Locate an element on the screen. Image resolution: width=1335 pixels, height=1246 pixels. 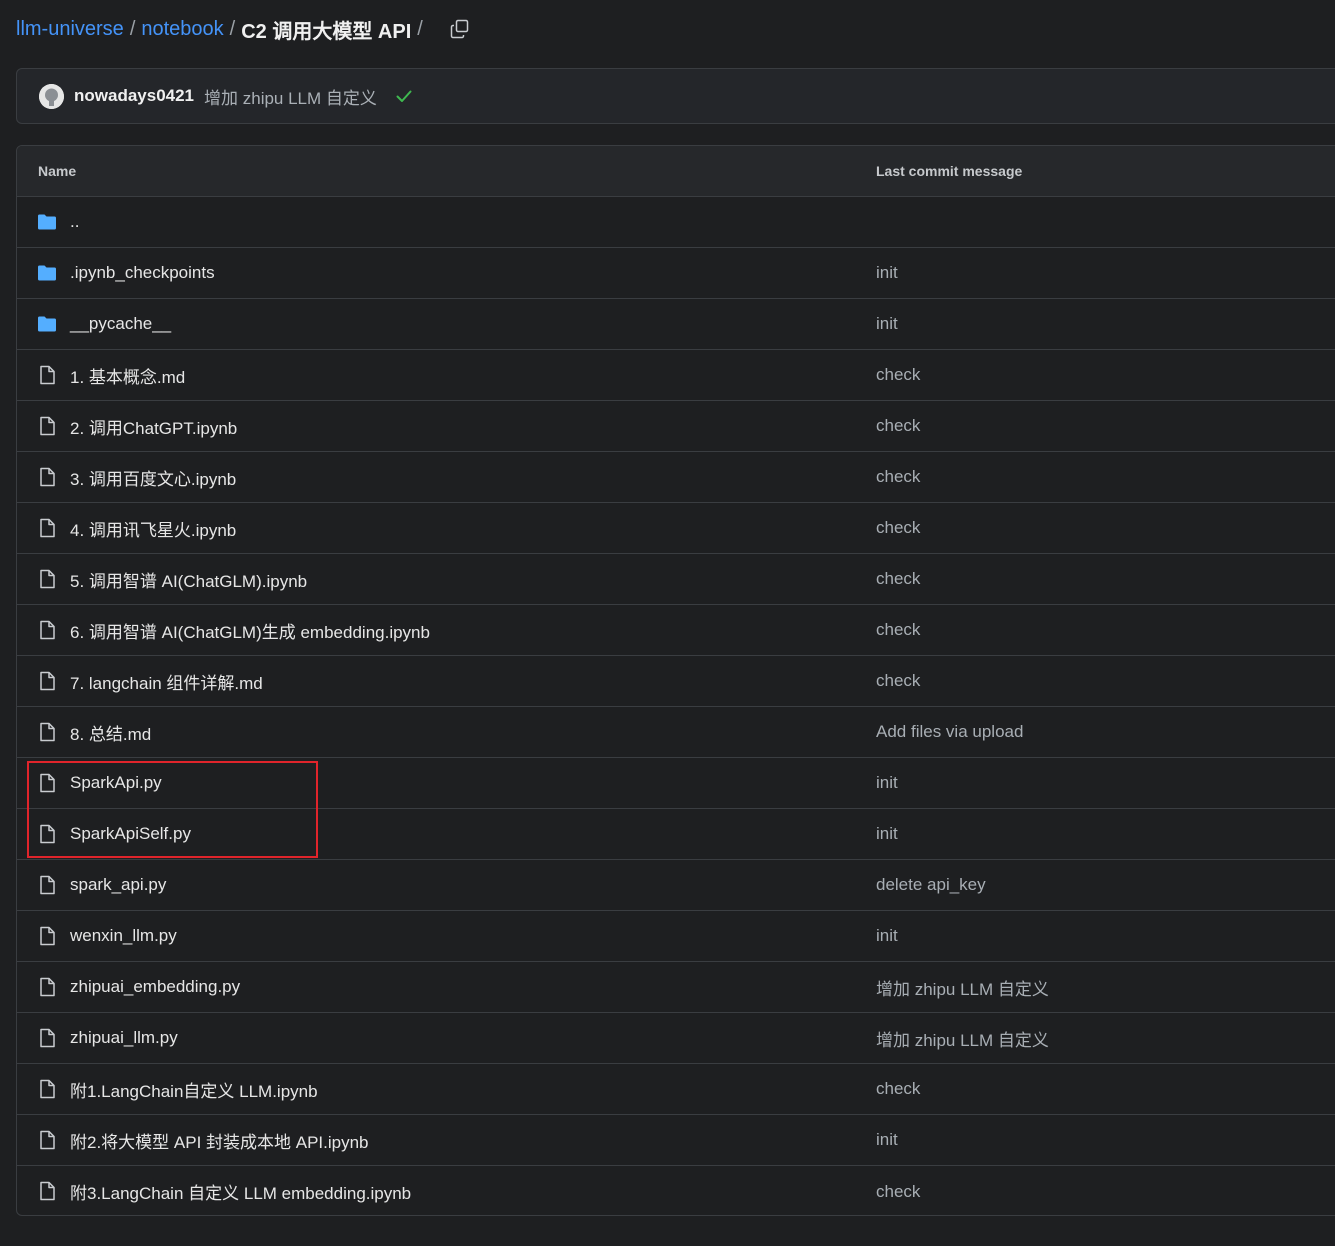
copy-icon is located at coordinates (459, 29).